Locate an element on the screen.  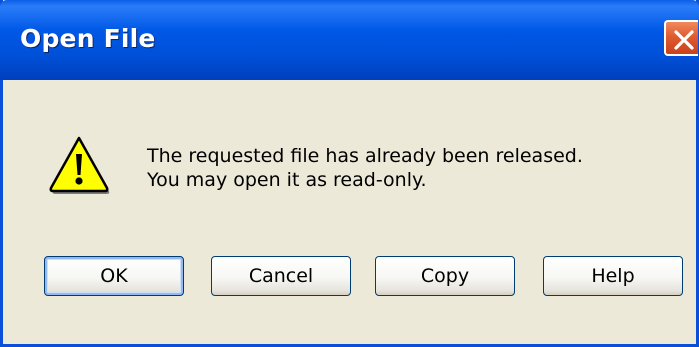
dialog-title: Open File is located at coordinates (88, 38).